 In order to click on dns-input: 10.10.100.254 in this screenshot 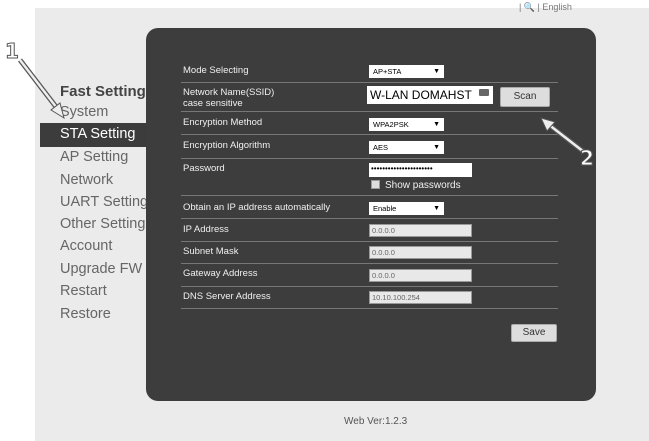, I will do `click(420, 297)`.